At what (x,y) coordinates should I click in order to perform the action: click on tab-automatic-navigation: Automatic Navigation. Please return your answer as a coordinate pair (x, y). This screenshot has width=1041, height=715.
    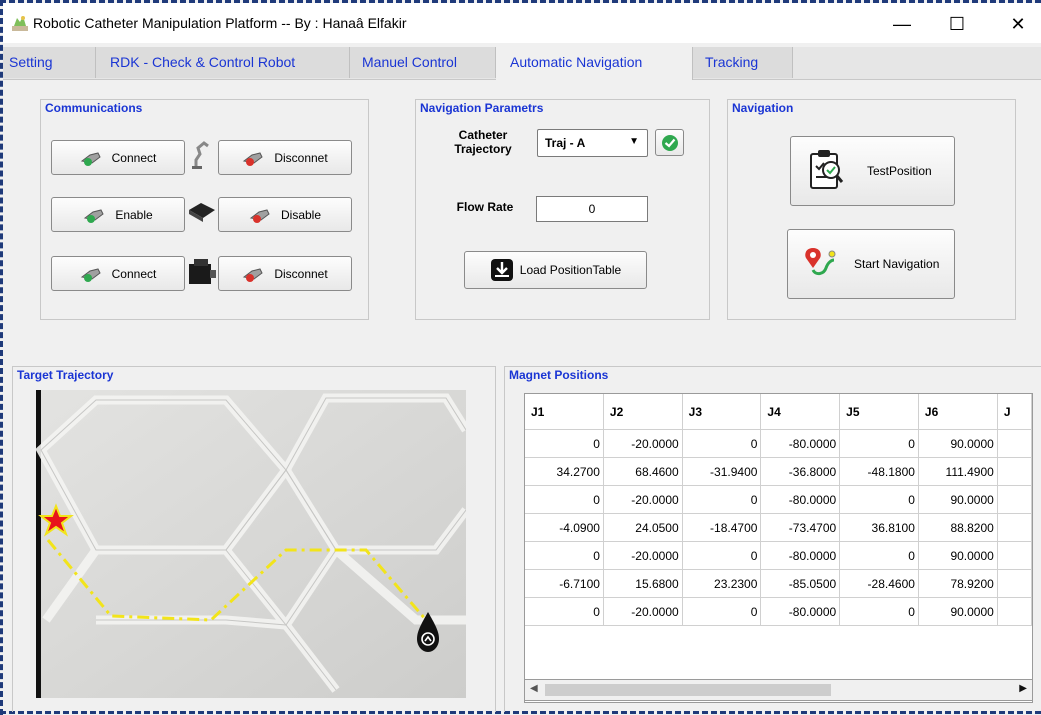
    Looking at the image, I should click on (594, 63).